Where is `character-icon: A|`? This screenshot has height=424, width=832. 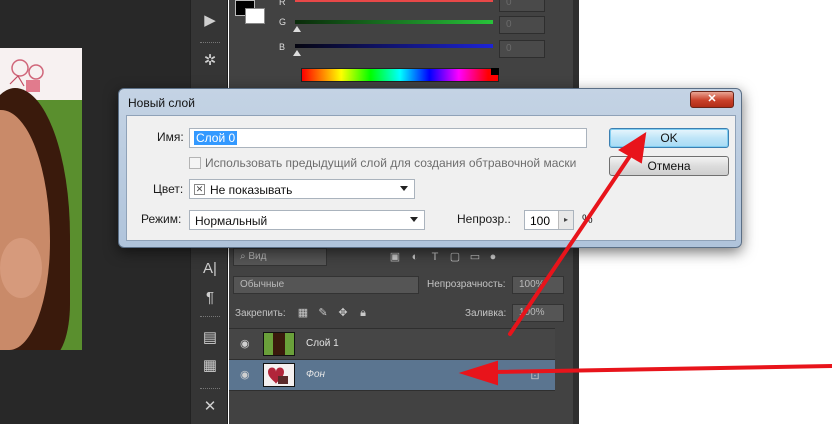
character-icon: A| is located at coordinates (210, 269).